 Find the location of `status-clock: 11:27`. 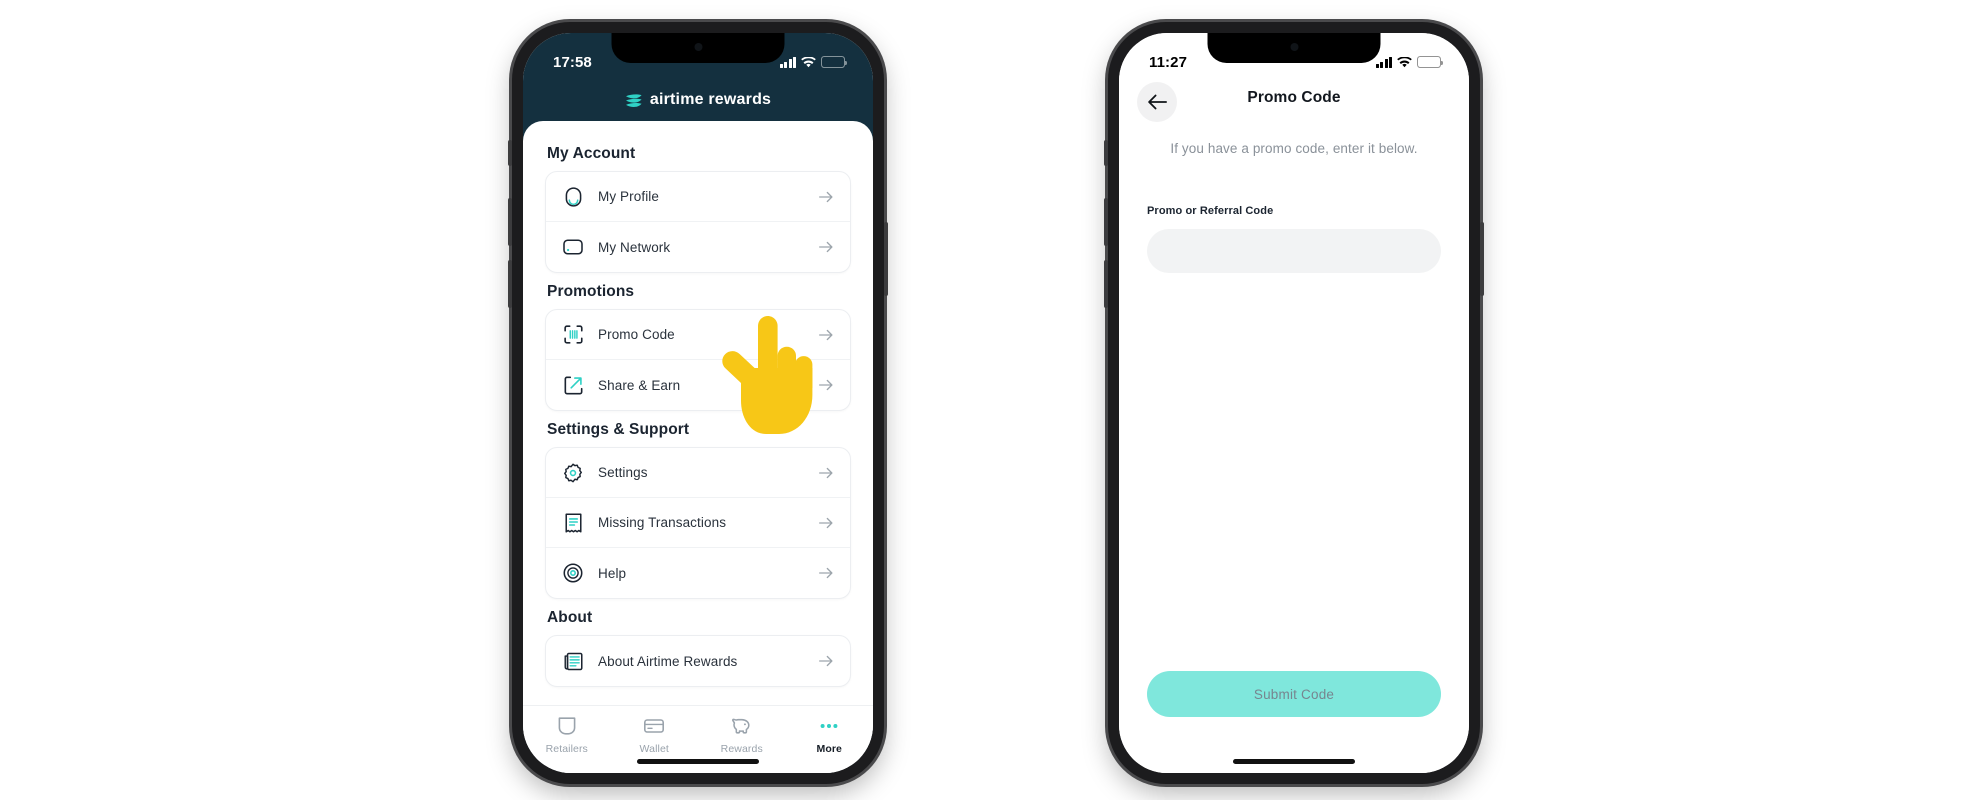

status-clock: 11:27 is located at coordinates (1168, 62).